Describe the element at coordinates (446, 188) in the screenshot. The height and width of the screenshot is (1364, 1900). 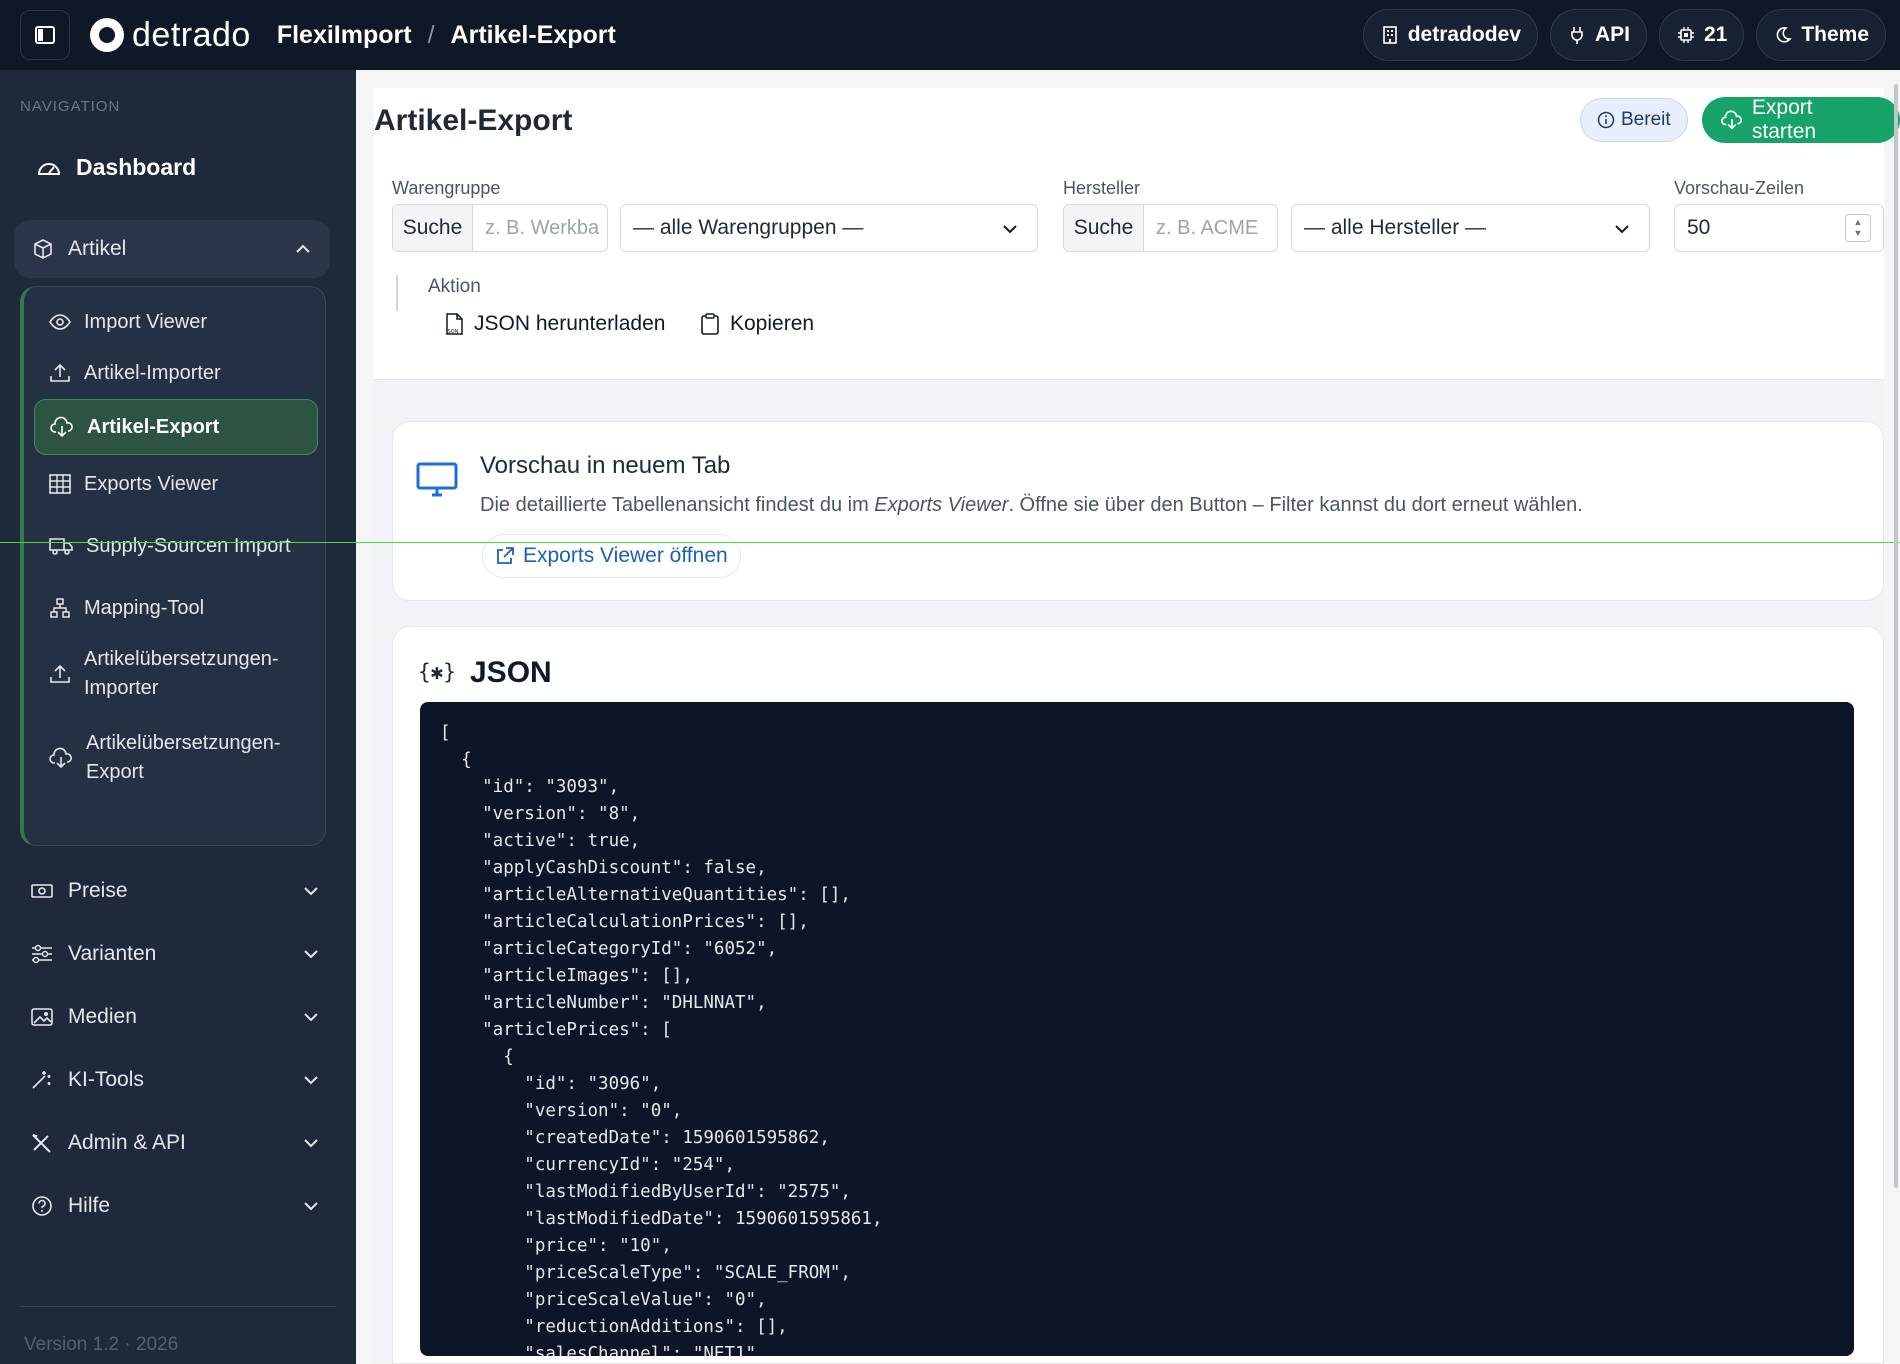
I see `warengruppe-label: Warengruppe` at that location.